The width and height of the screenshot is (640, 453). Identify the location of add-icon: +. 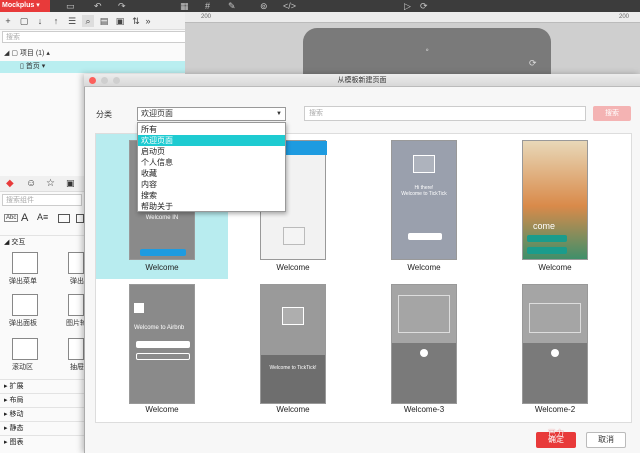
(8, 21).